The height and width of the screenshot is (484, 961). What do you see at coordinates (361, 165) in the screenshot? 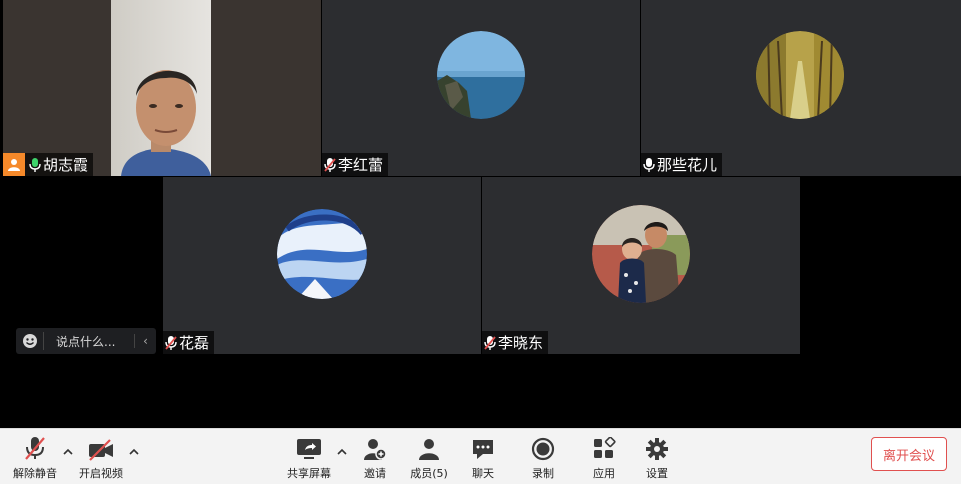
I see `participant-name: 李红蕾` at bounding box center [361, 165].